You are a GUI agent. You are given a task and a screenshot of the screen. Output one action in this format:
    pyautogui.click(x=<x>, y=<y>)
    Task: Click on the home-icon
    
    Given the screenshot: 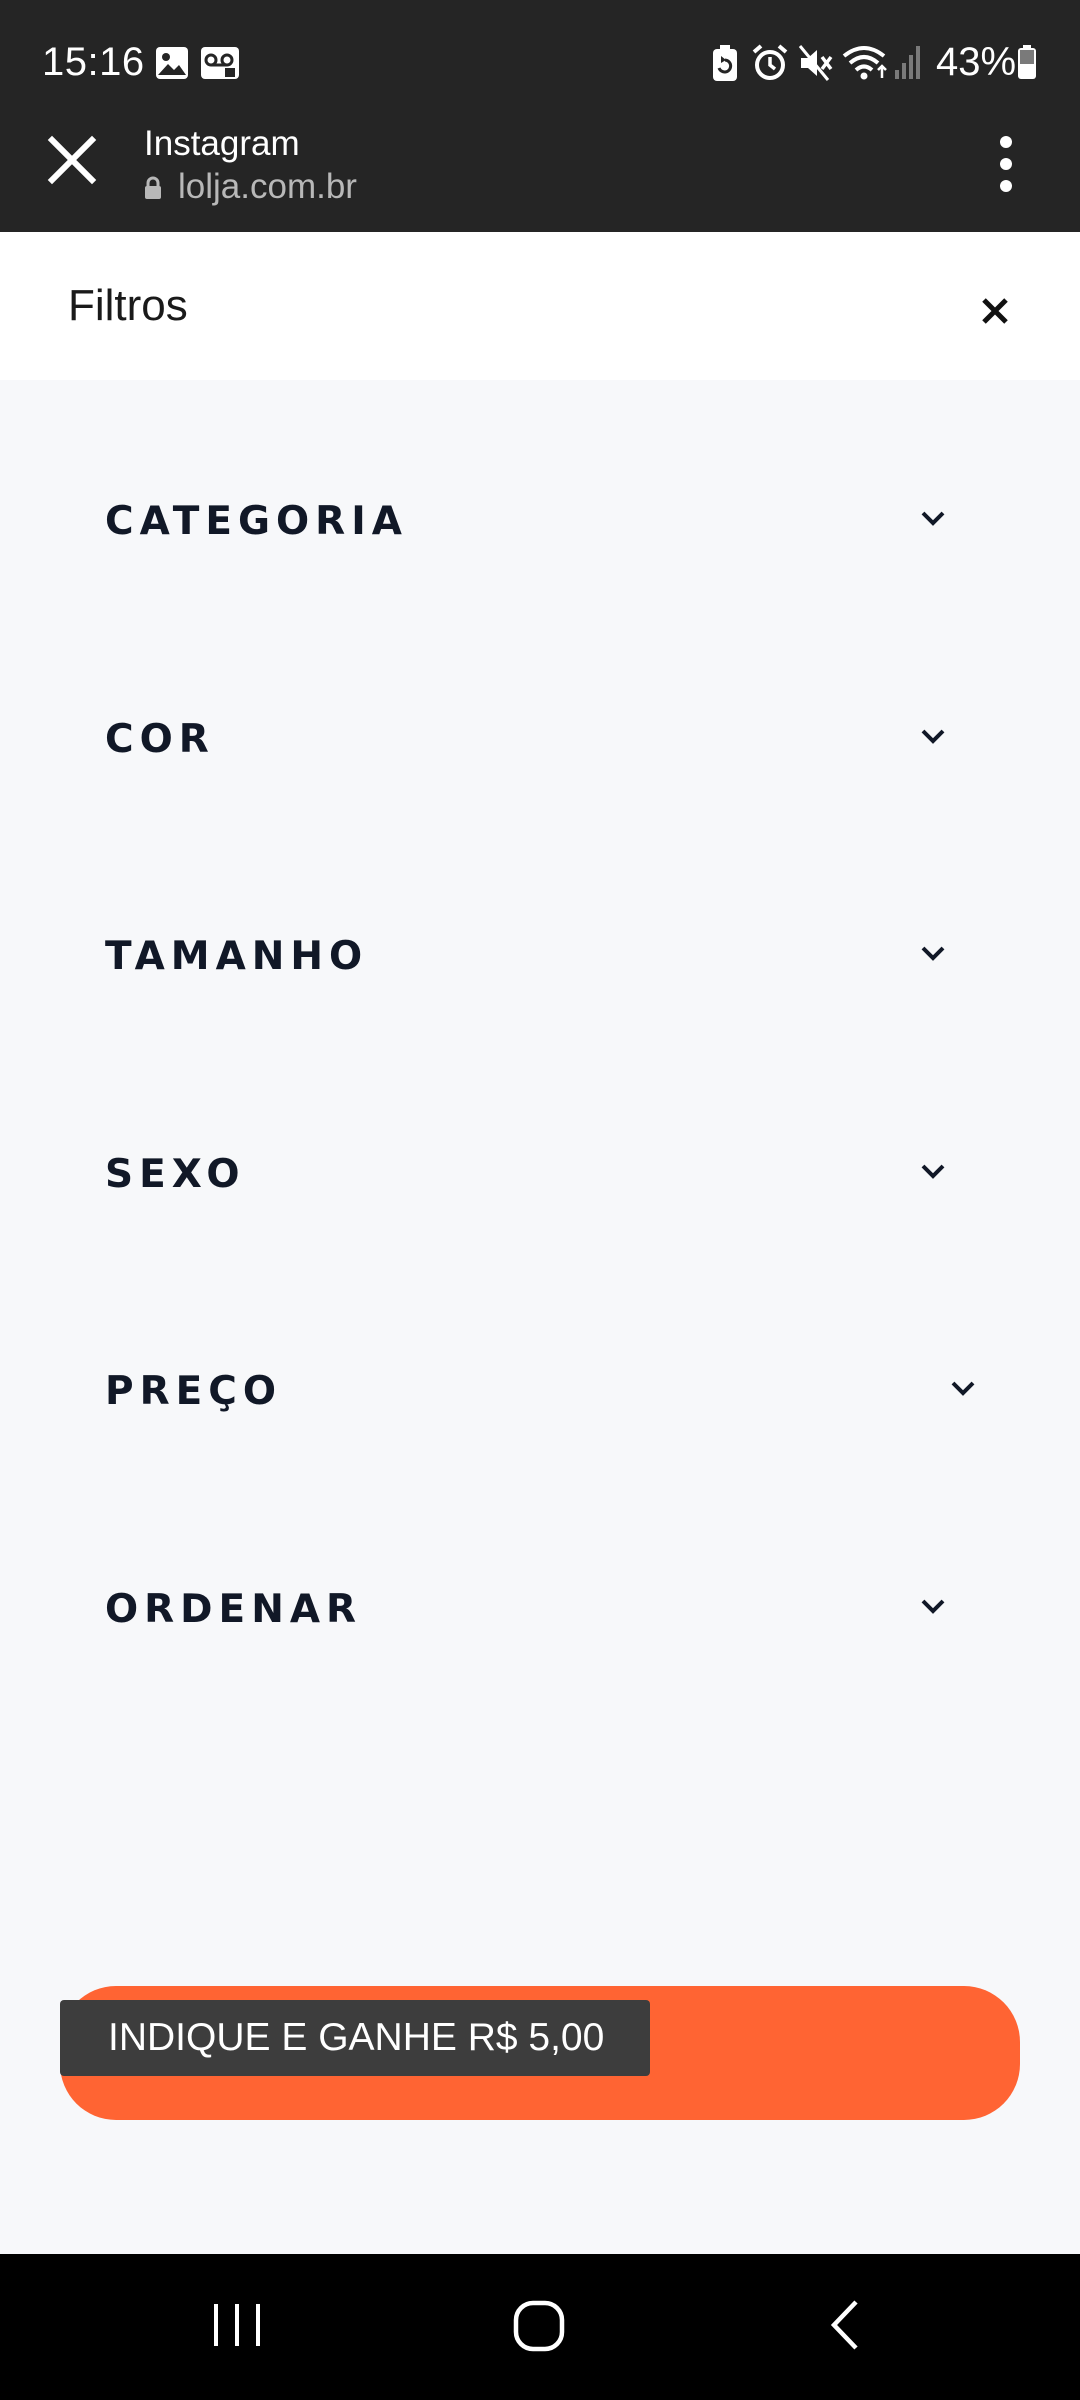 What is the action you would take?
    pyautogui.click(x=539, y=2325)
    